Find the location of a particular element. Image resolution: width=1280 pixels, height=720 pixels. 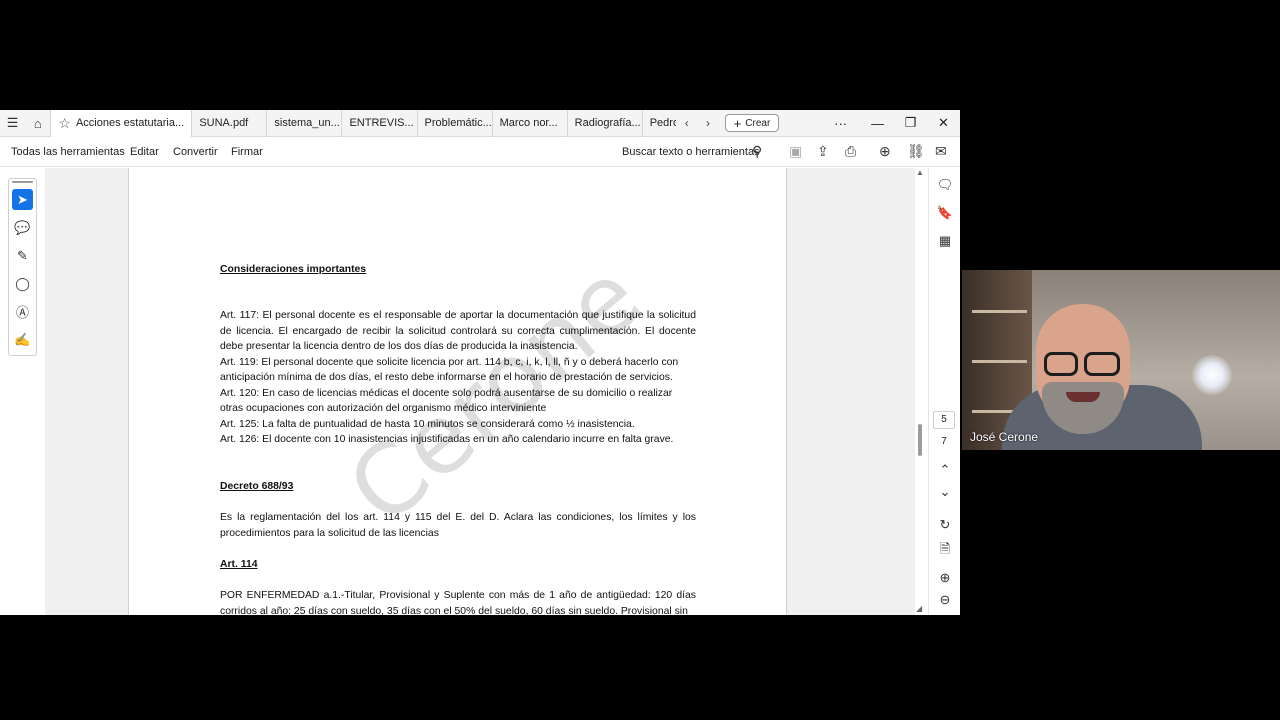

create-button: + Crear is located at coordinates (752, 123).